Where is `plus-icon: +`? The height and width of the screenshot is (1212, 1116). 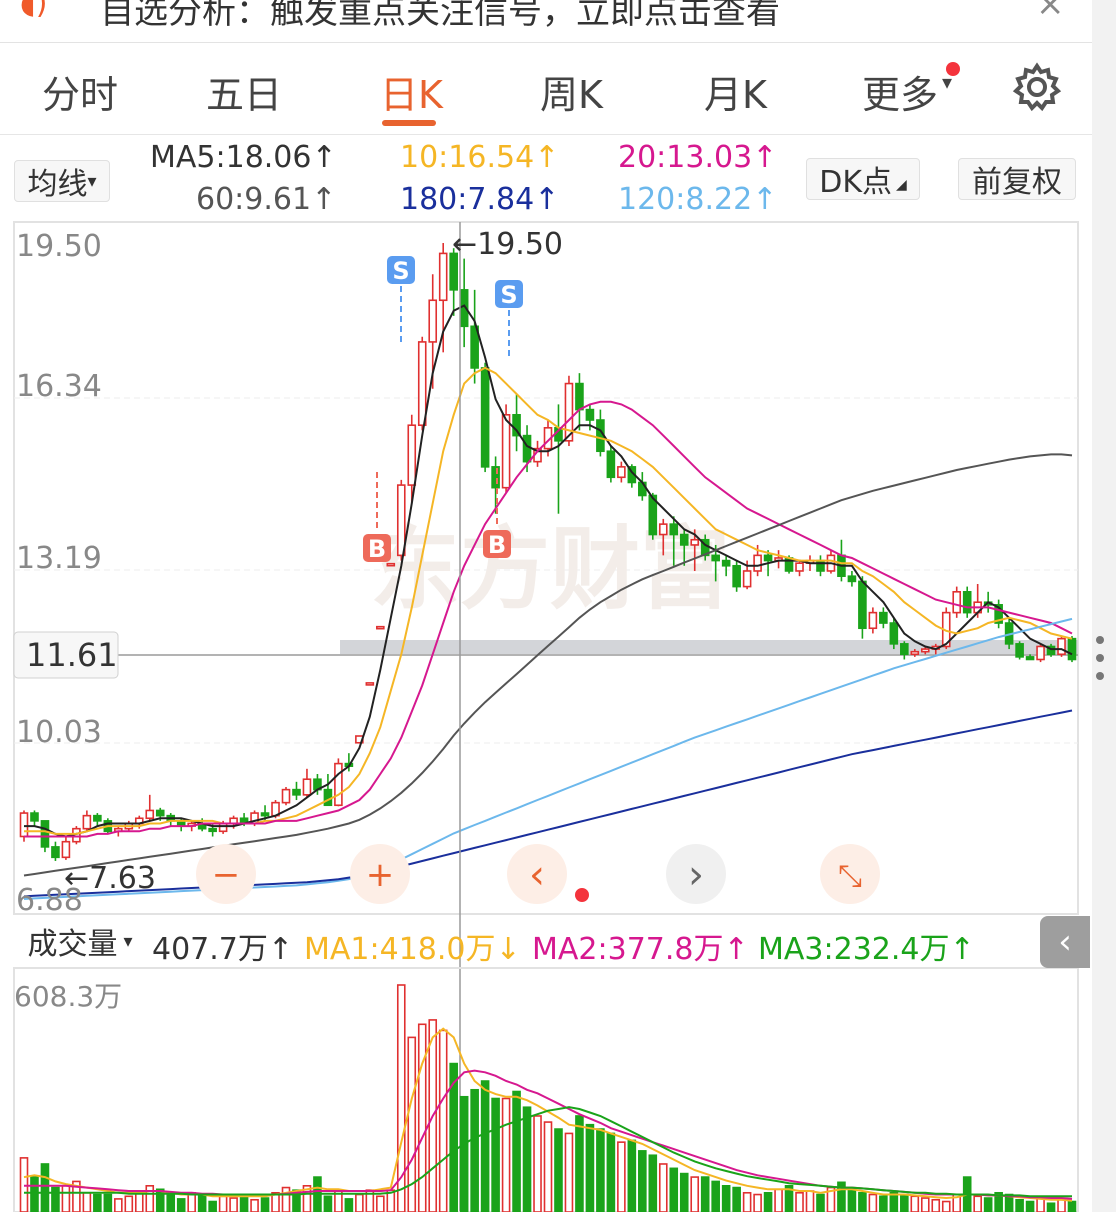 plus-icon: + is located at coordinates (380, 875).